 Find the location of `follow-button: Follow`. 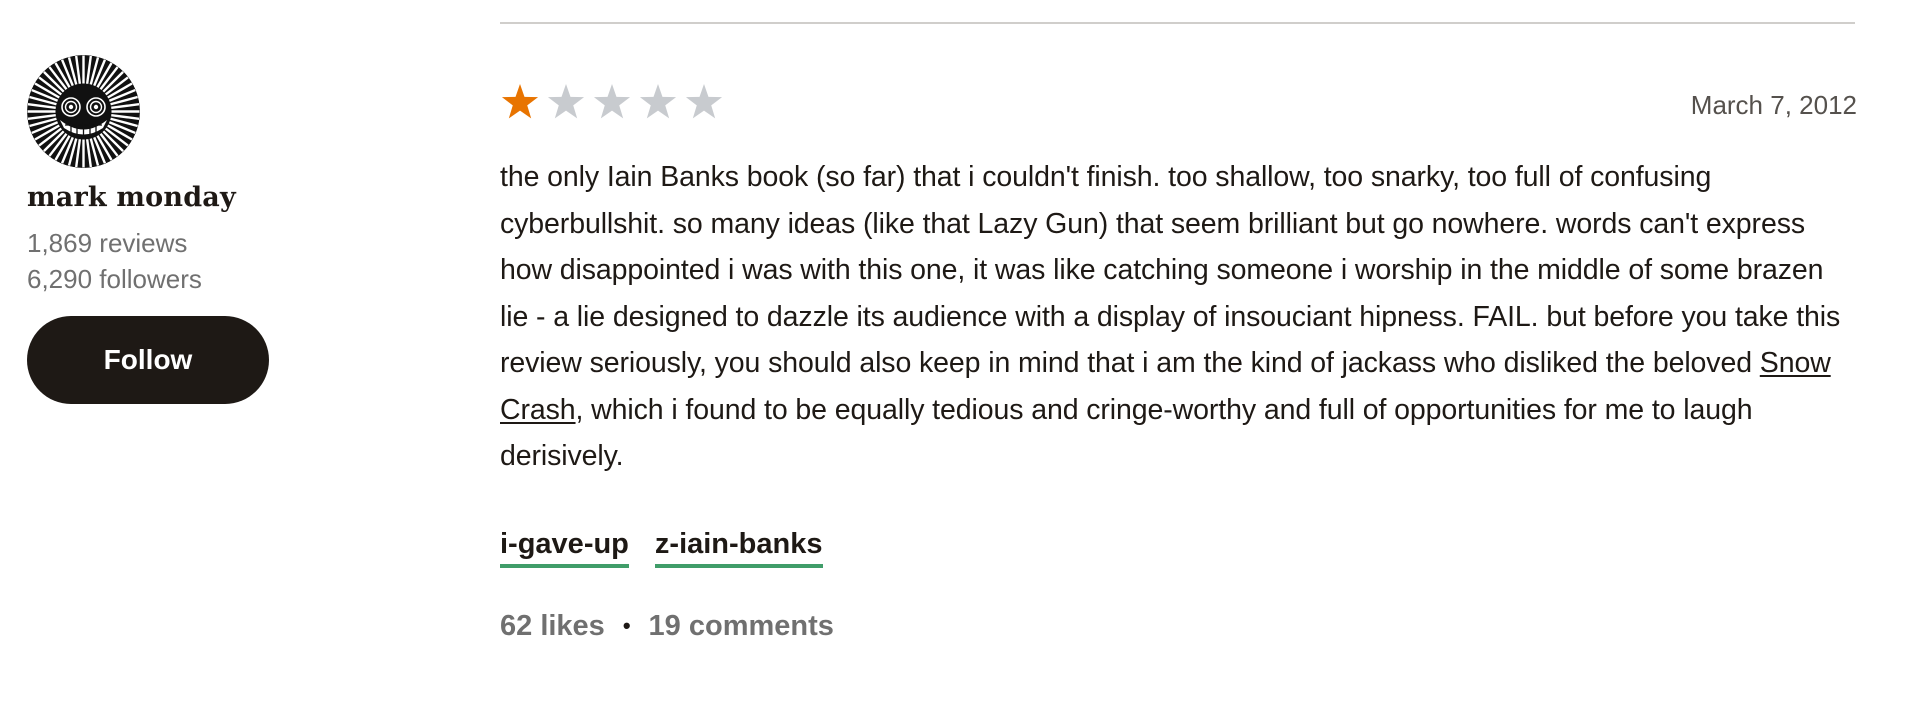

follow-button: Follow is located at coordinates (148, 360).